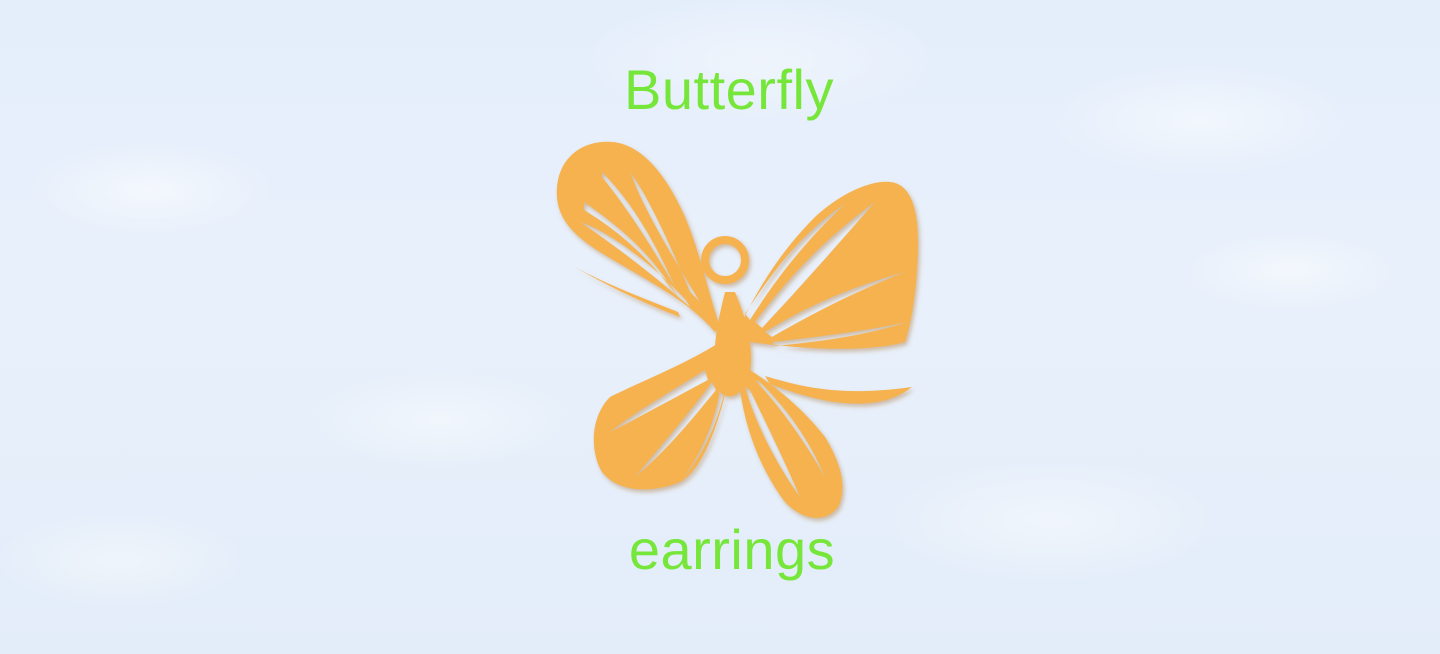  I want to click on upper-right-wing, so click(826, 265).